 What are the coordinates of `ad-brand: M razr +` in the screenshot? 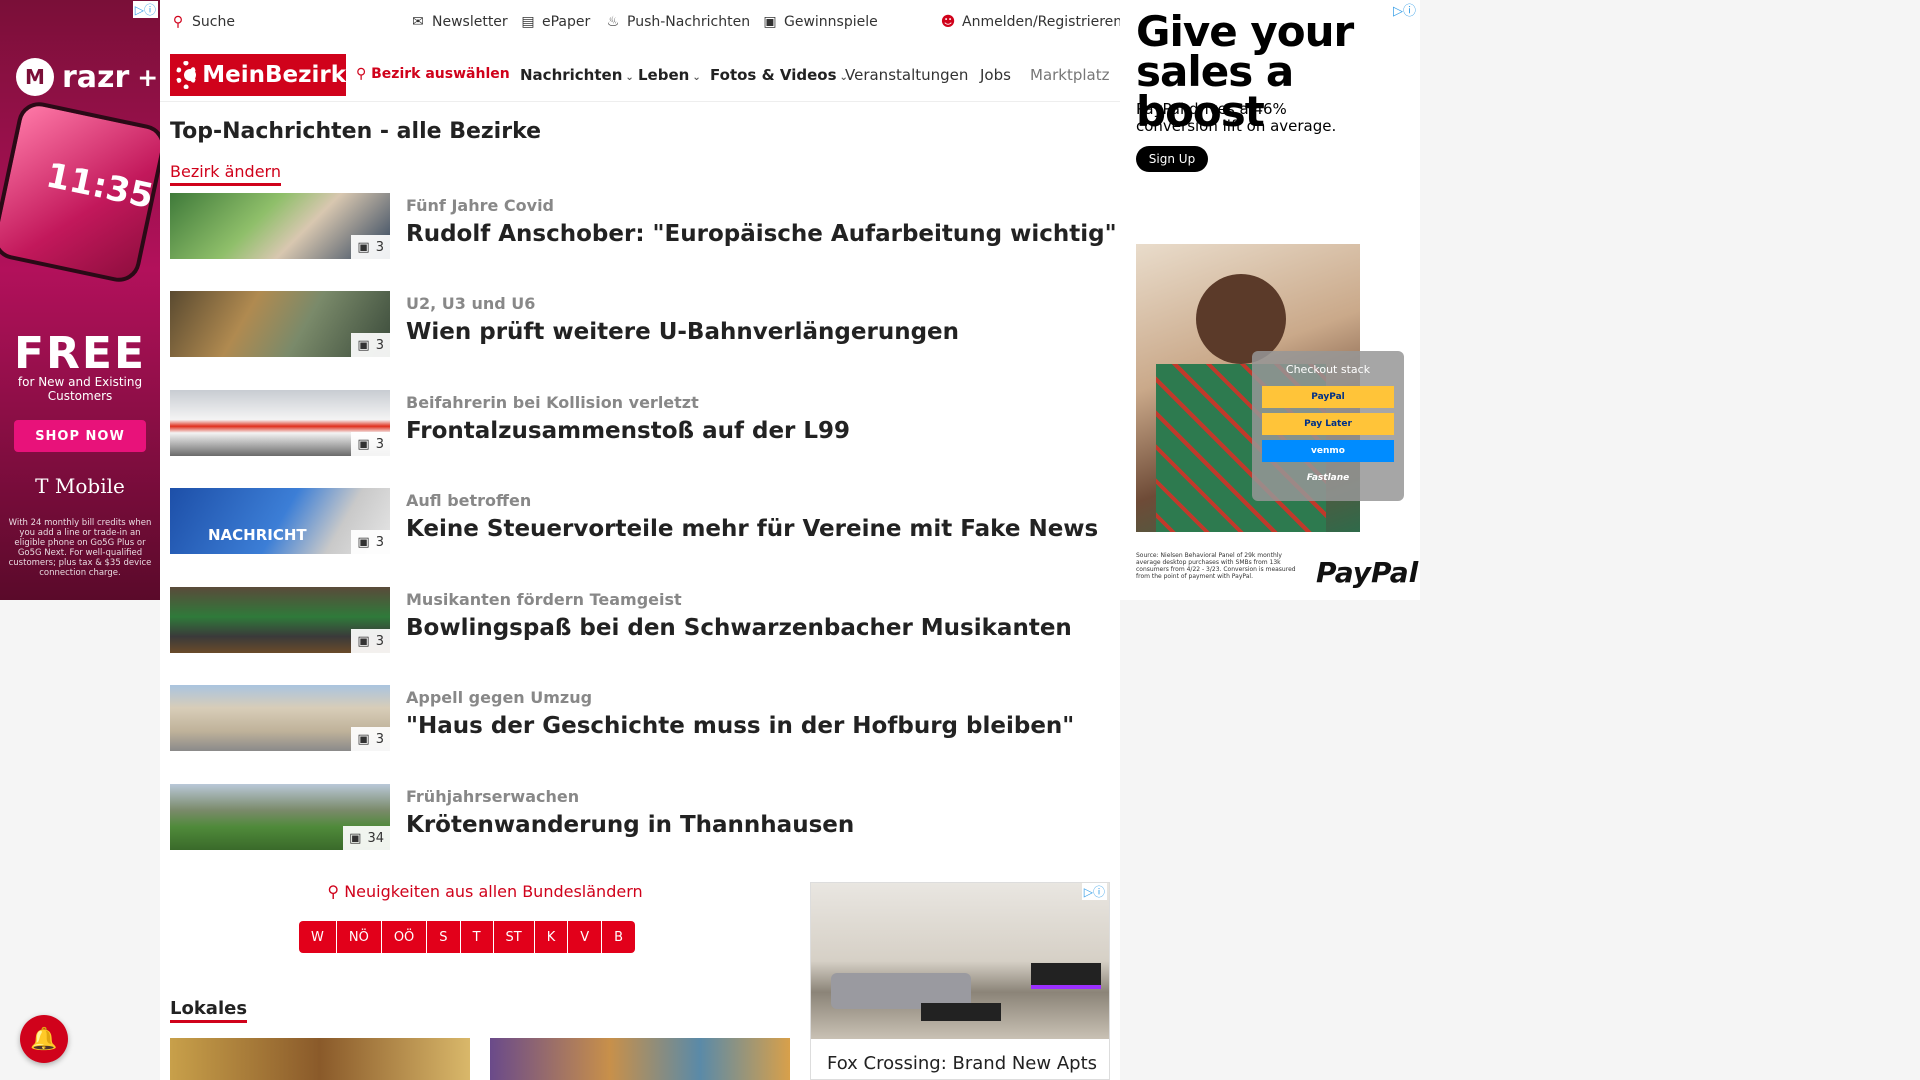 It's located at (87, 77).